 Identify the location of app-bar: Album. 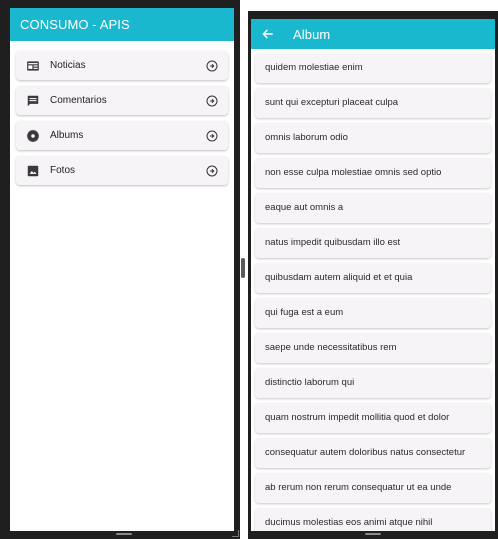
(373, 34).